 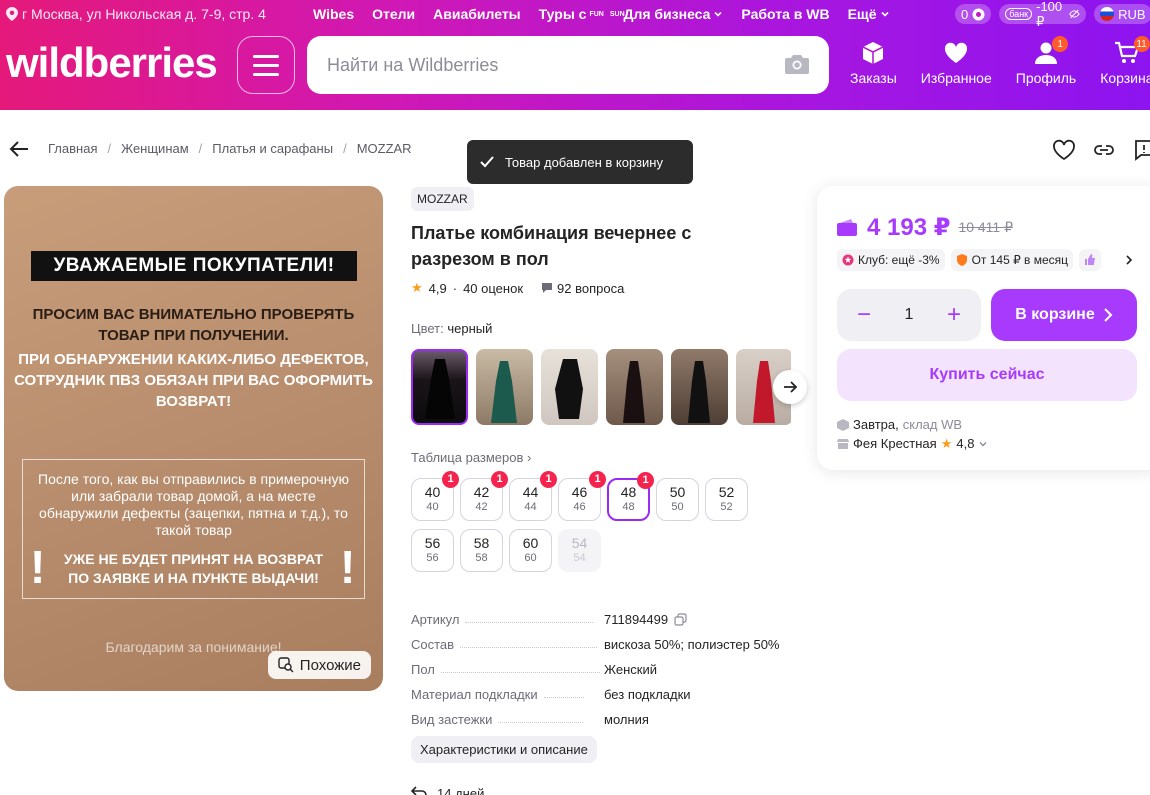 I want to click on menu-button, so click(x=266, y=65).